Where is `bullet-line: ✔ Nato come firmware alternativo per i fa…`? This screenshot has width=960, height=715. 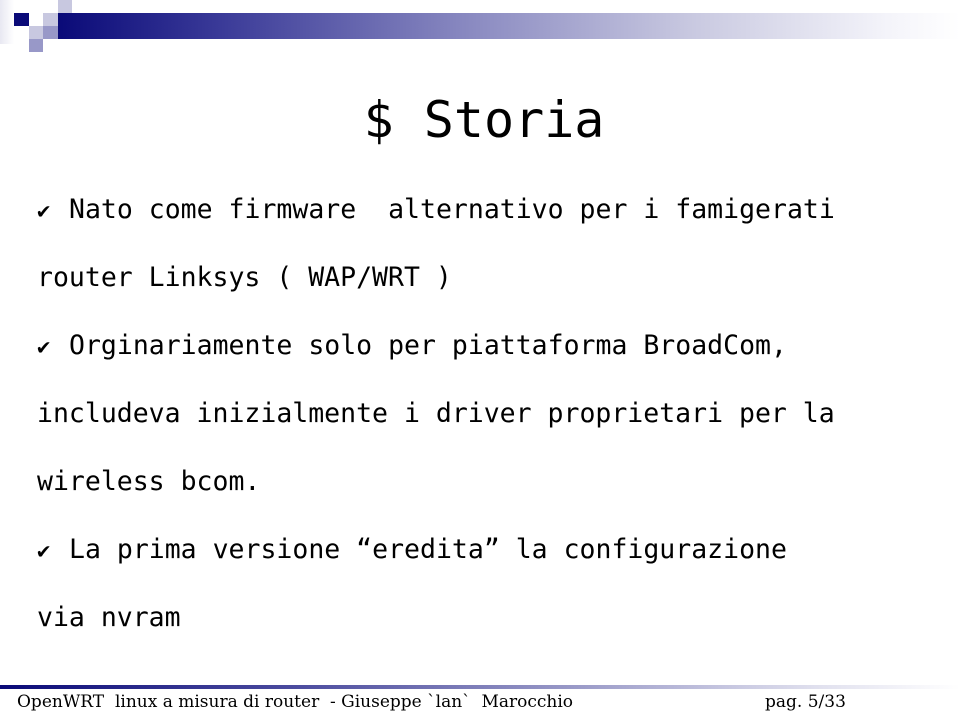
bullet-line: ✔ Nato come firmware alternativo per i fa… is located at coordinates (487, 222).